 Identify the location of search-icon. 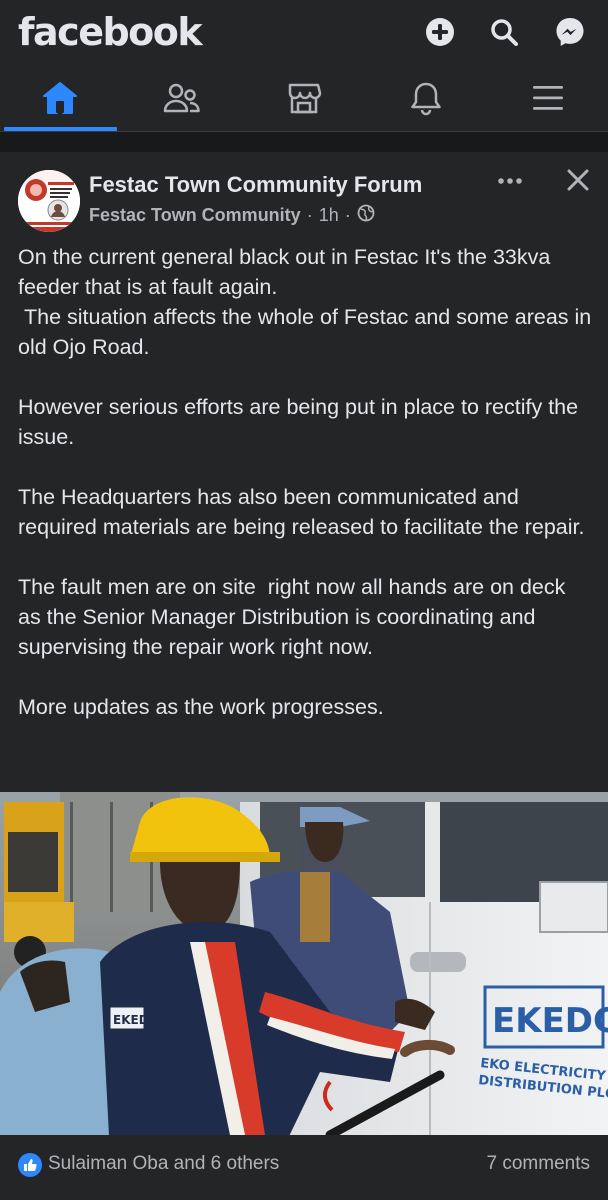
(504, 32).